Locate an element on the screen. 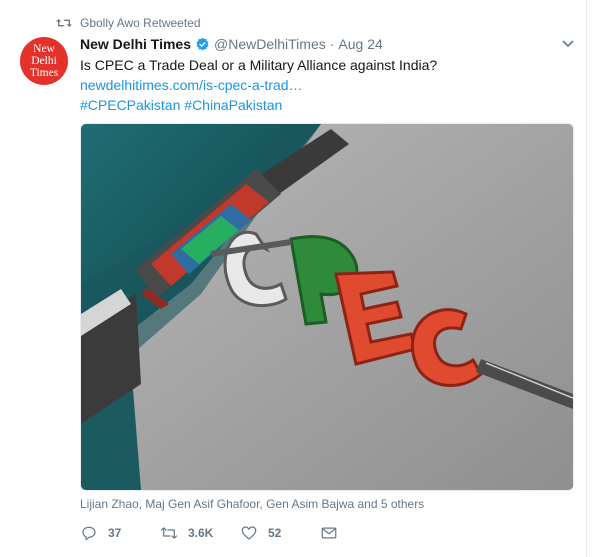  reply-icon is located at coordinates (89, 533).